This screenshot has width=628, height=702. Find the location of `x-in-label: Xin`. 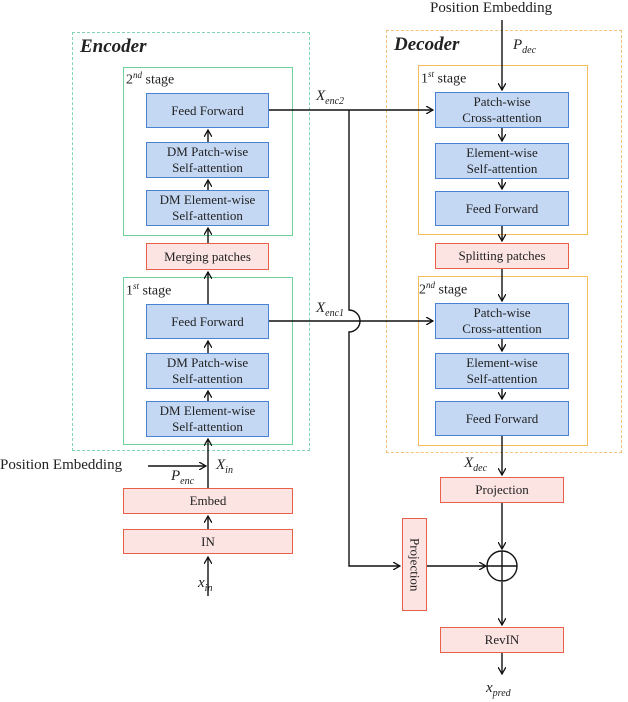

x-in-label: Xin is located at coordinates (224, 466).